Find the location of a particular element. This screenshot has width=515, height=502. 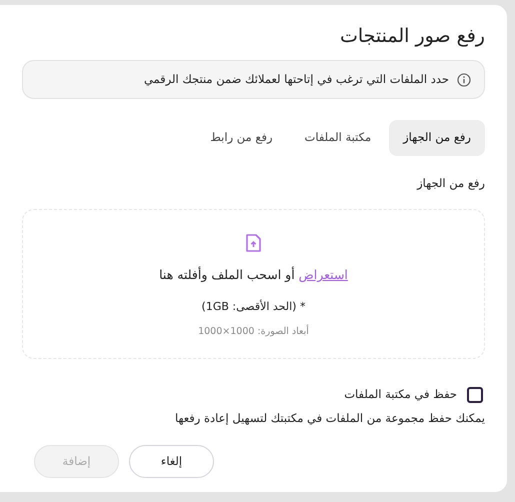

browse-link: استعراض is located at coordinates (323, 274).